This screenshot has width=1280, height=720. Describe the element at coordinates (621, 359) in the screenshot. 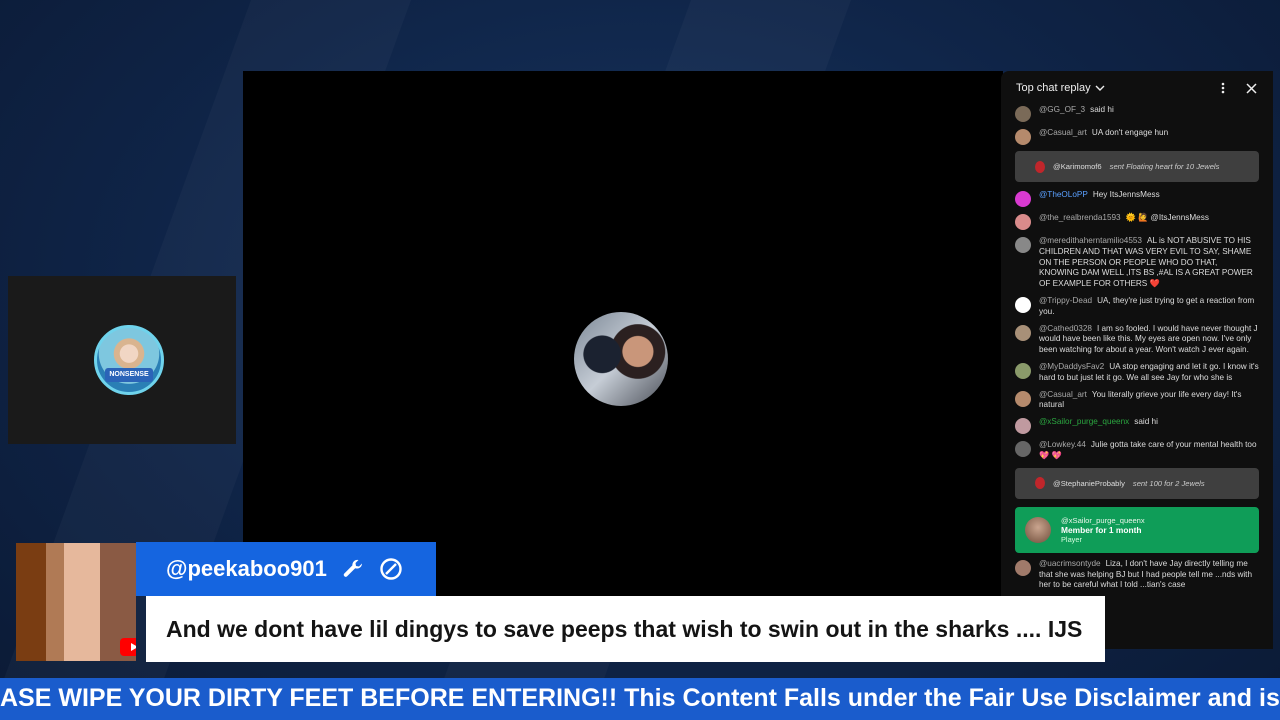

I see `host-avatar` at that location.